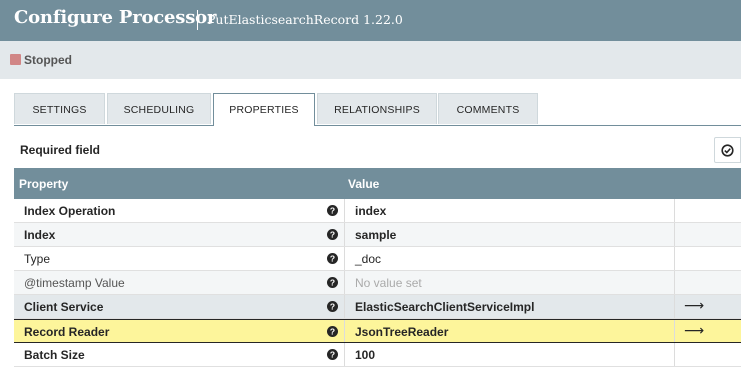 This screenshot has height=371, width=741. I want to click on property-row-index: Index ? sample, so click(377, 235).